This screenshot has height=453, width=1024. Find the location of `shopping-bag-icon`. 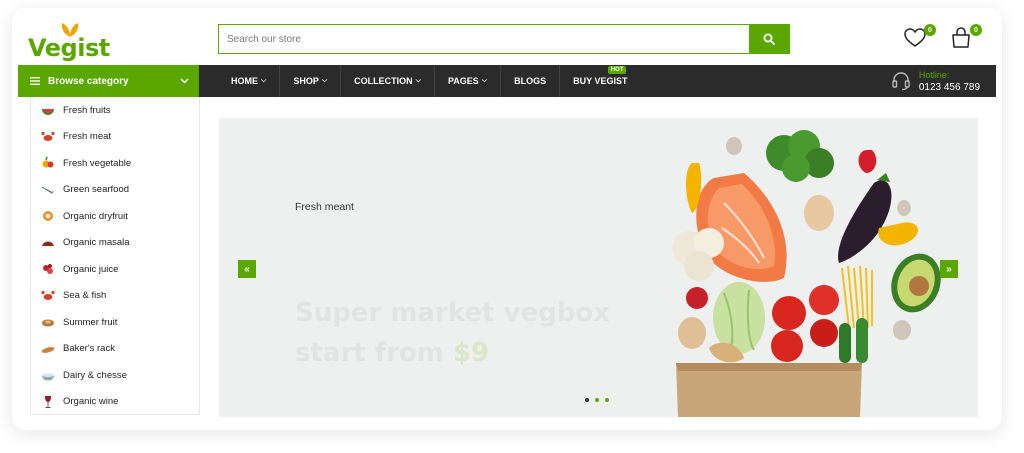

shopping-bag-icon is located at coordinates (961, 37).